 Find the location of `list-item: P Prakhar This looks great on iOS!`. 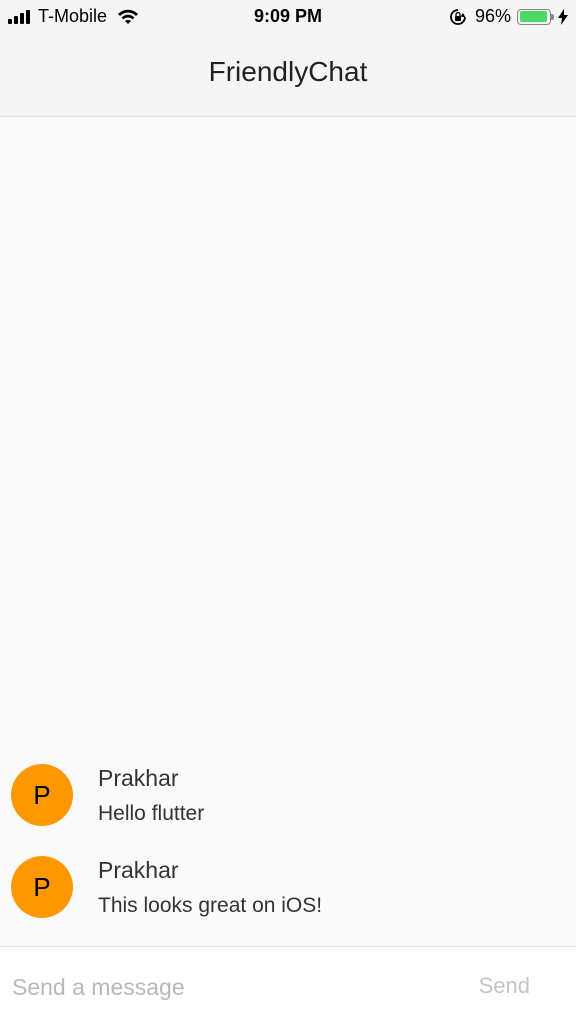

list-item: P Prakhar This looks great on iOS! is located at coordinates (288, 896).